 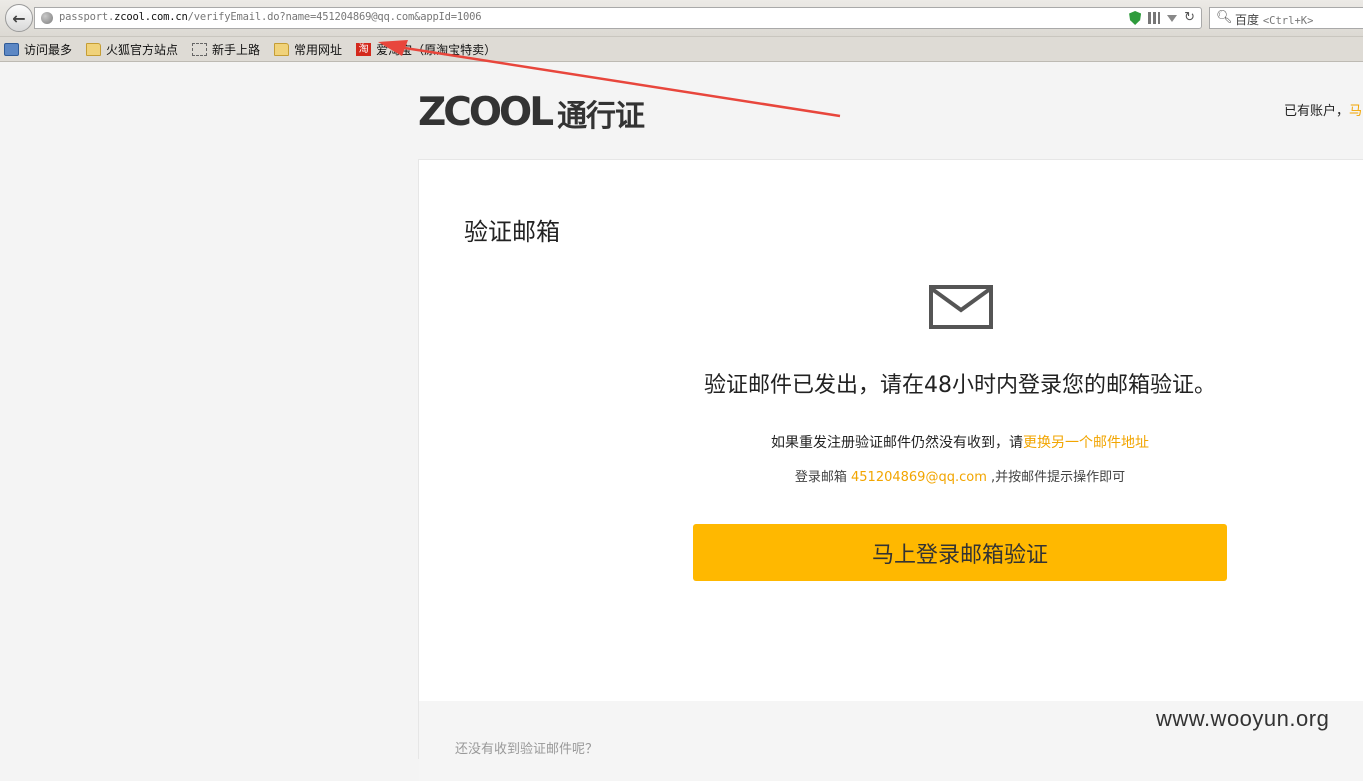 I want to click on zcool-logo: ZCOOL 通行证, so click(x=531, y=112).